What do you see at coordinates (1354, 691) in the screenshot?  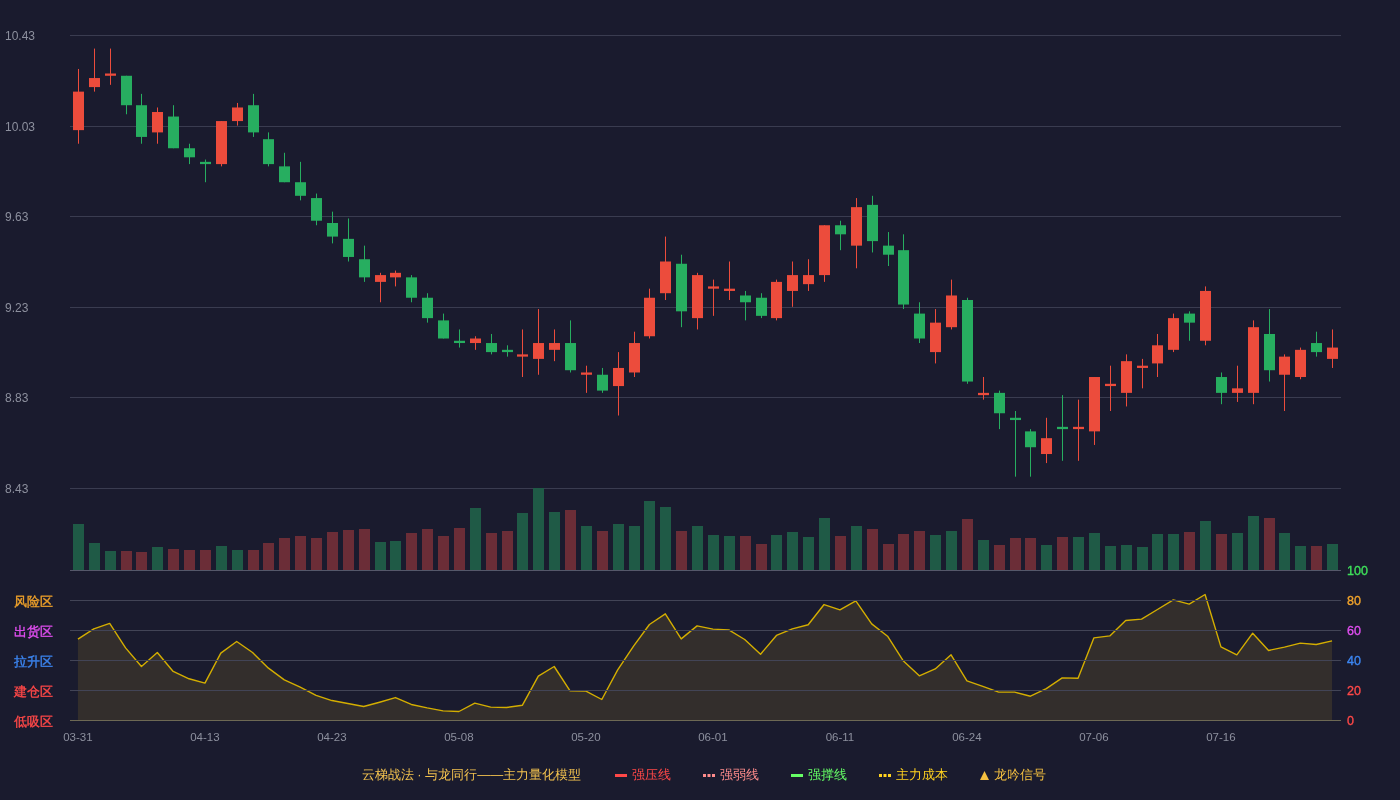 I see `axis-label: 20` at bounding box center [1354, 691].